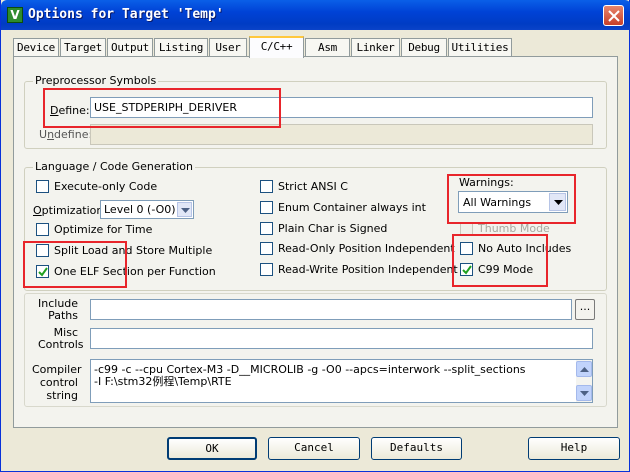  What do you see at coordinates (83, 47) in the screenshot?
I see `tab-target: Target` at bounding box center [83, 47].